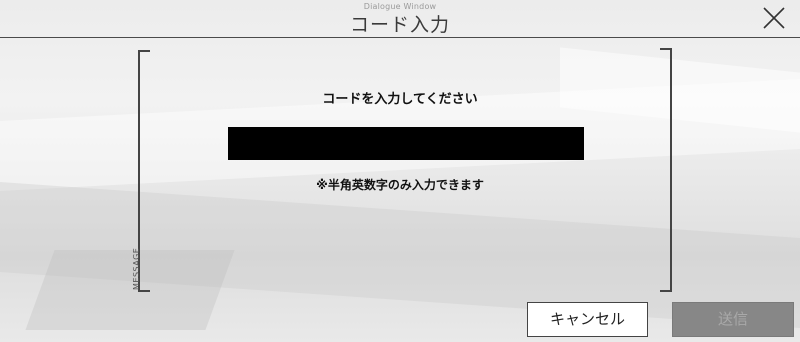 The image size is (800, 342). I want to click on close-icon, so click(774, 18).